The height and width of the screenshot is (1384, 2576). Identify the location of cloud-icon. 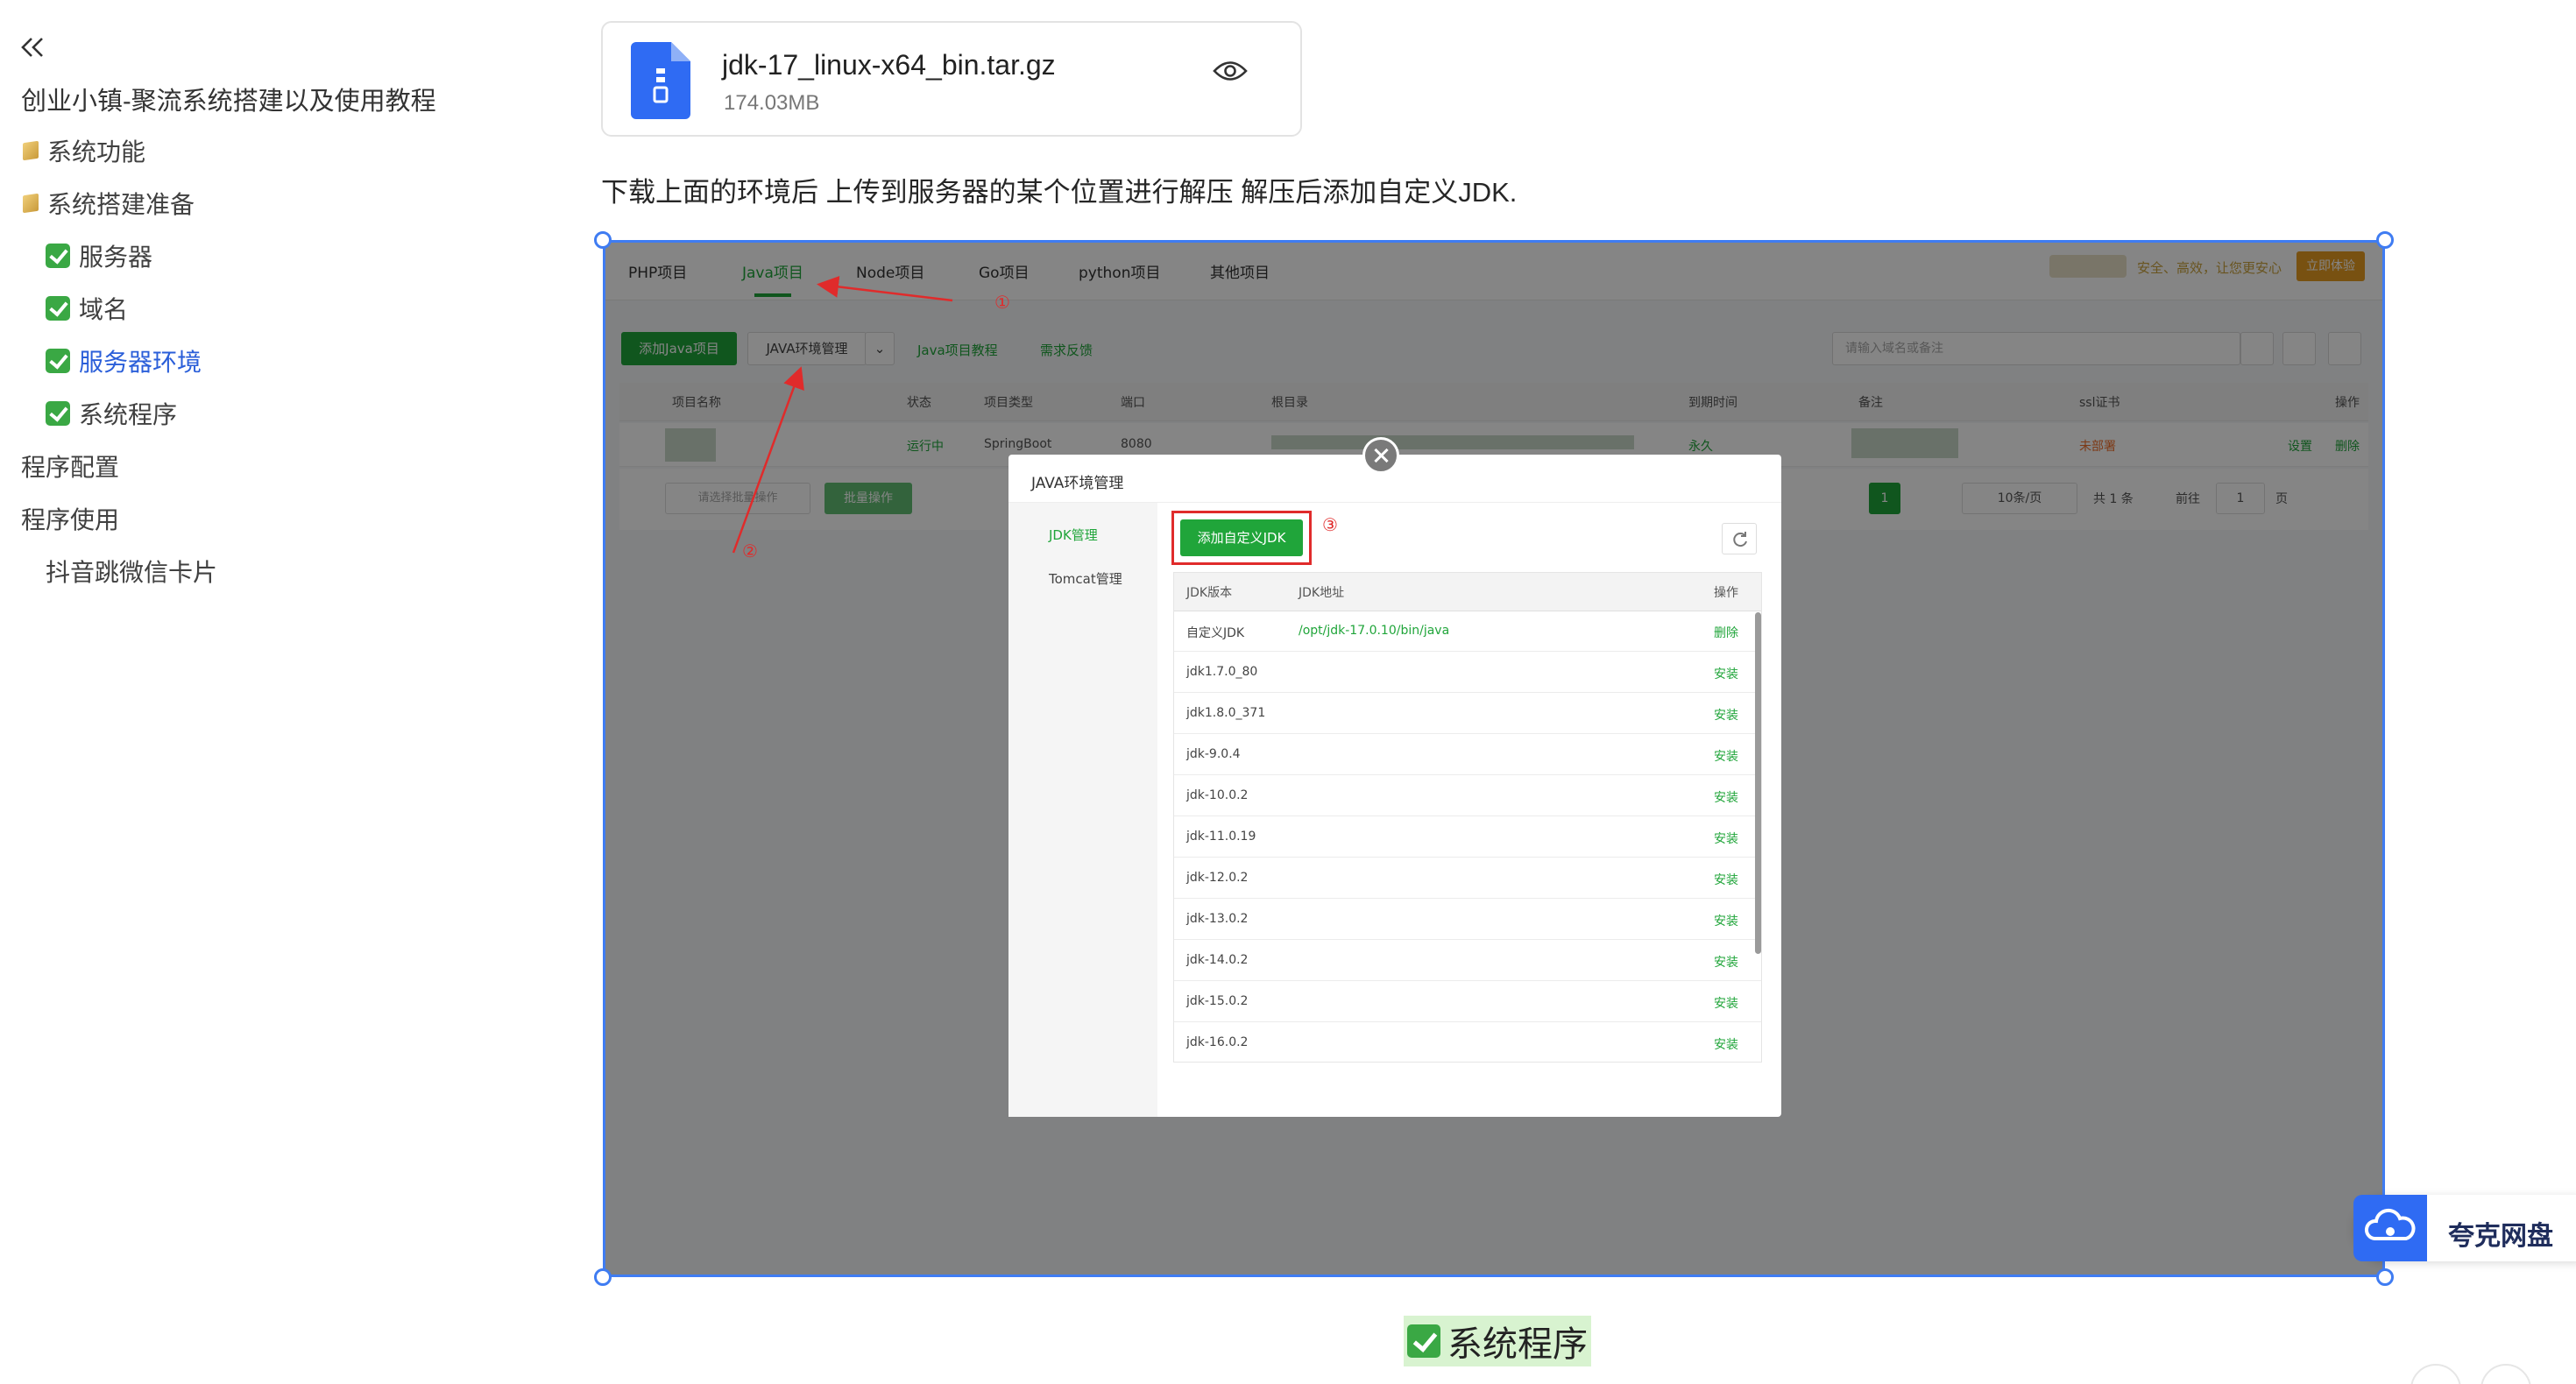
(2390, 1228).